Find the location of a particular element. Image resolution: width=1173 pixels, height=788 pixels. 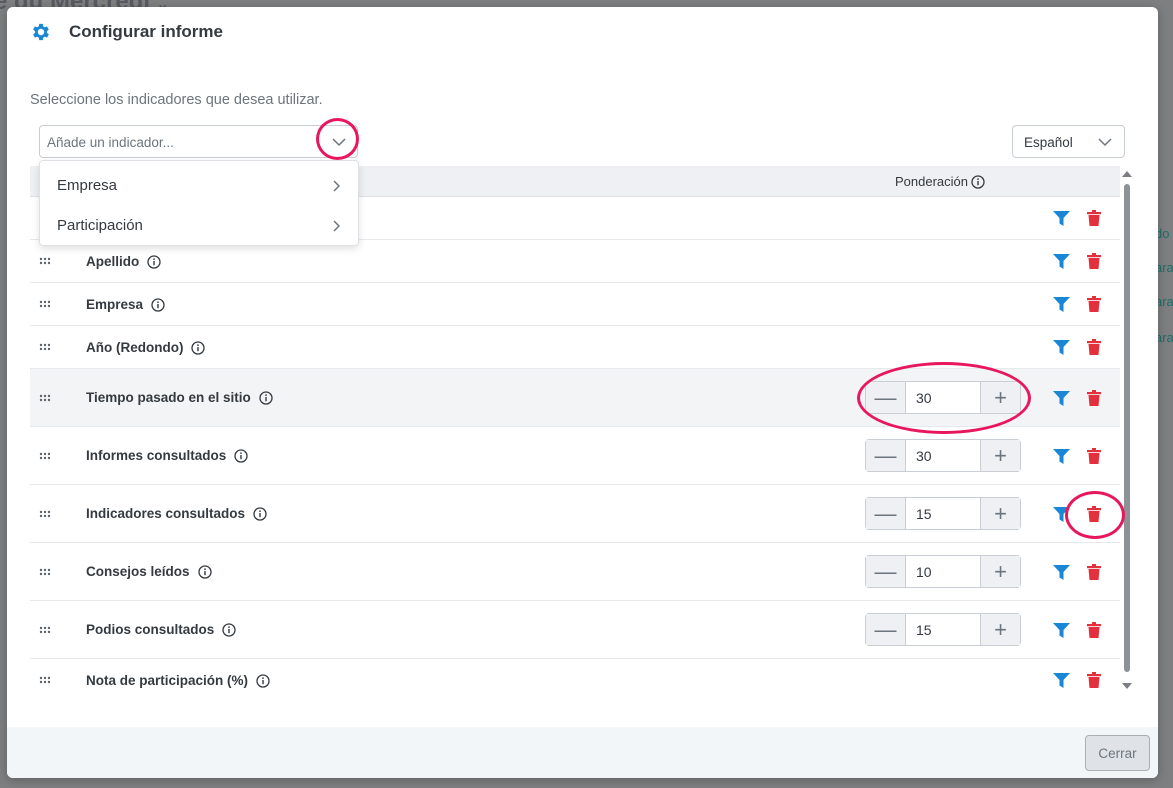

modal-title: Configurar informe is located at coordinates (146, 31).